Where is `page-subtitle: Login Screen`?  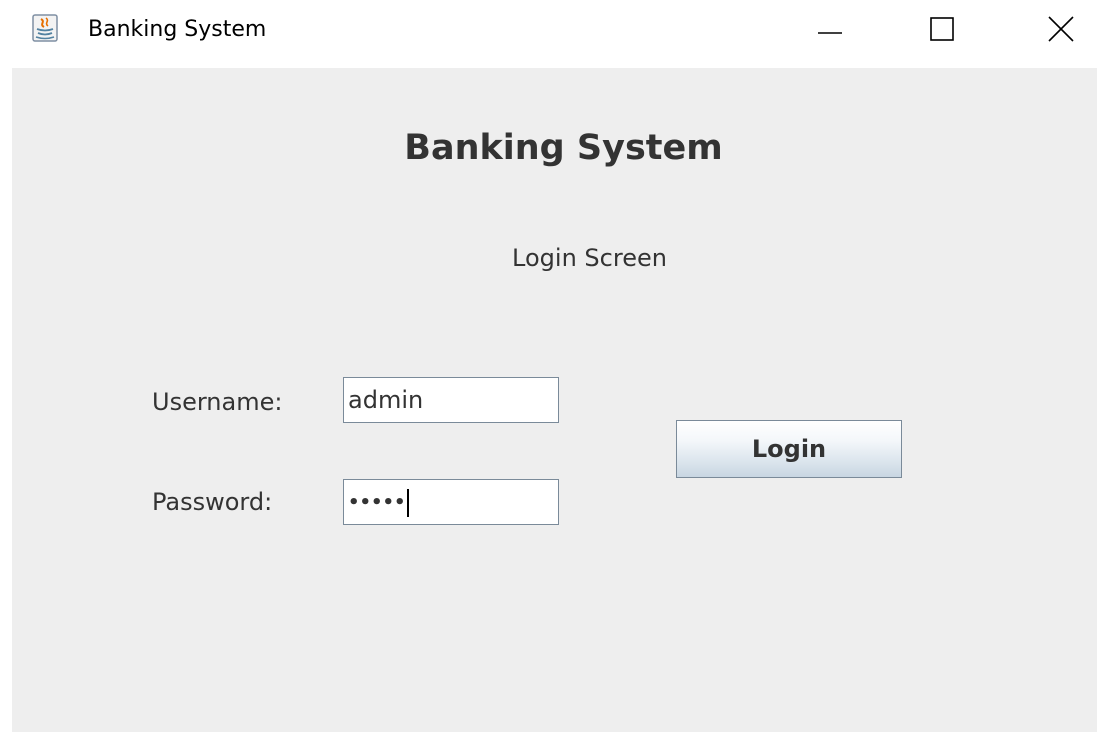 page-subtitle: Login Screen is located at coordinates (589, 258).